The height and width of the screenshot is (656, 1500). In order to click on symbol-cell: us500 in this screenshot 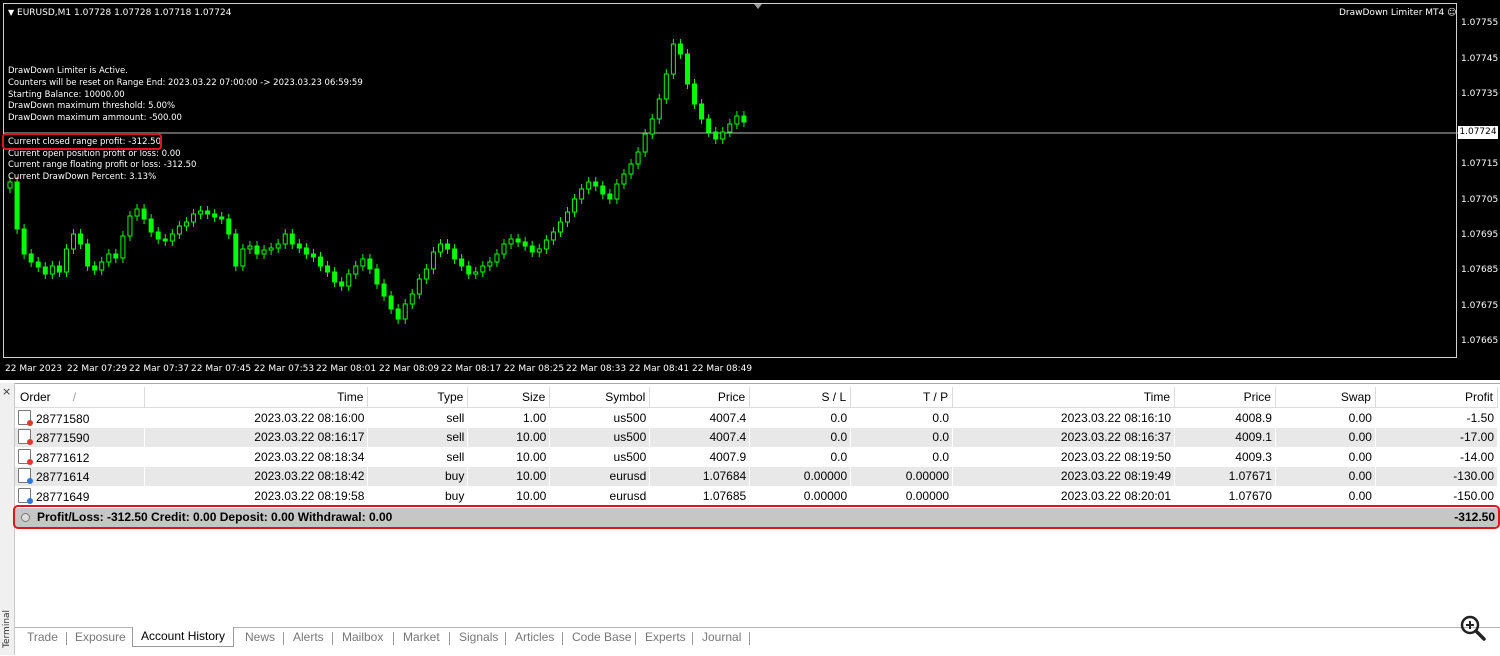, I will do `click(600, 437)`.